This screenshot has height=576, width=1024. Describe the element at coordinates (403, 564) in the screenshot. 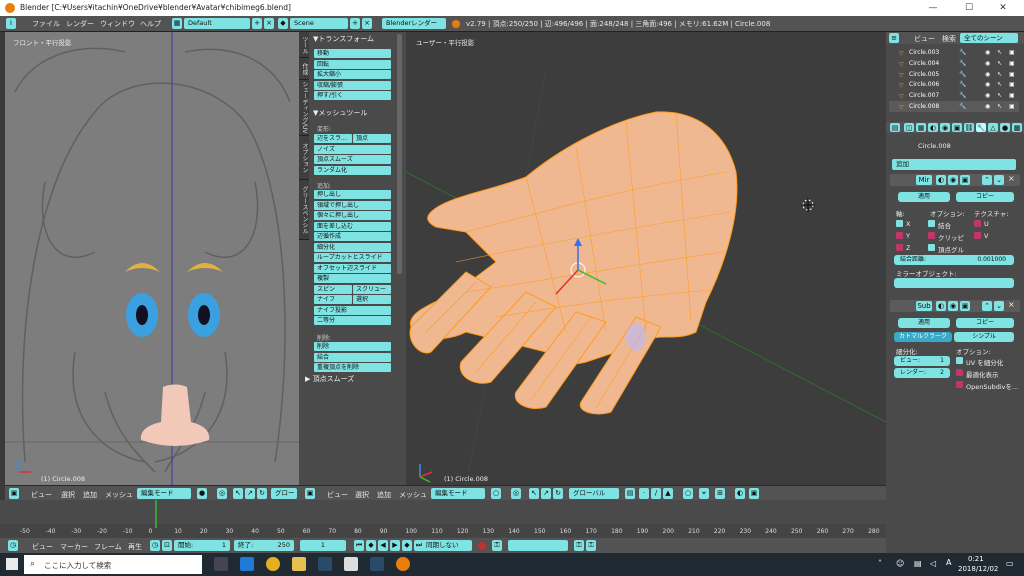

I see `blender-taskbar-icon` at that location.